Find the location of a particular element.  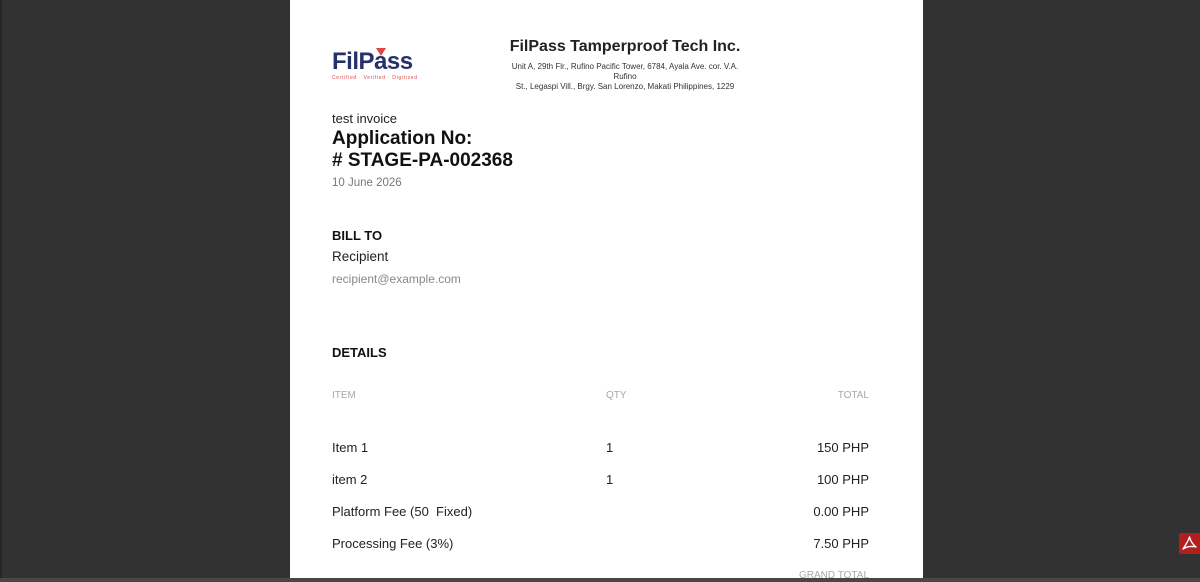

details-heading: DETAILS is located at coordinates (359, 352).